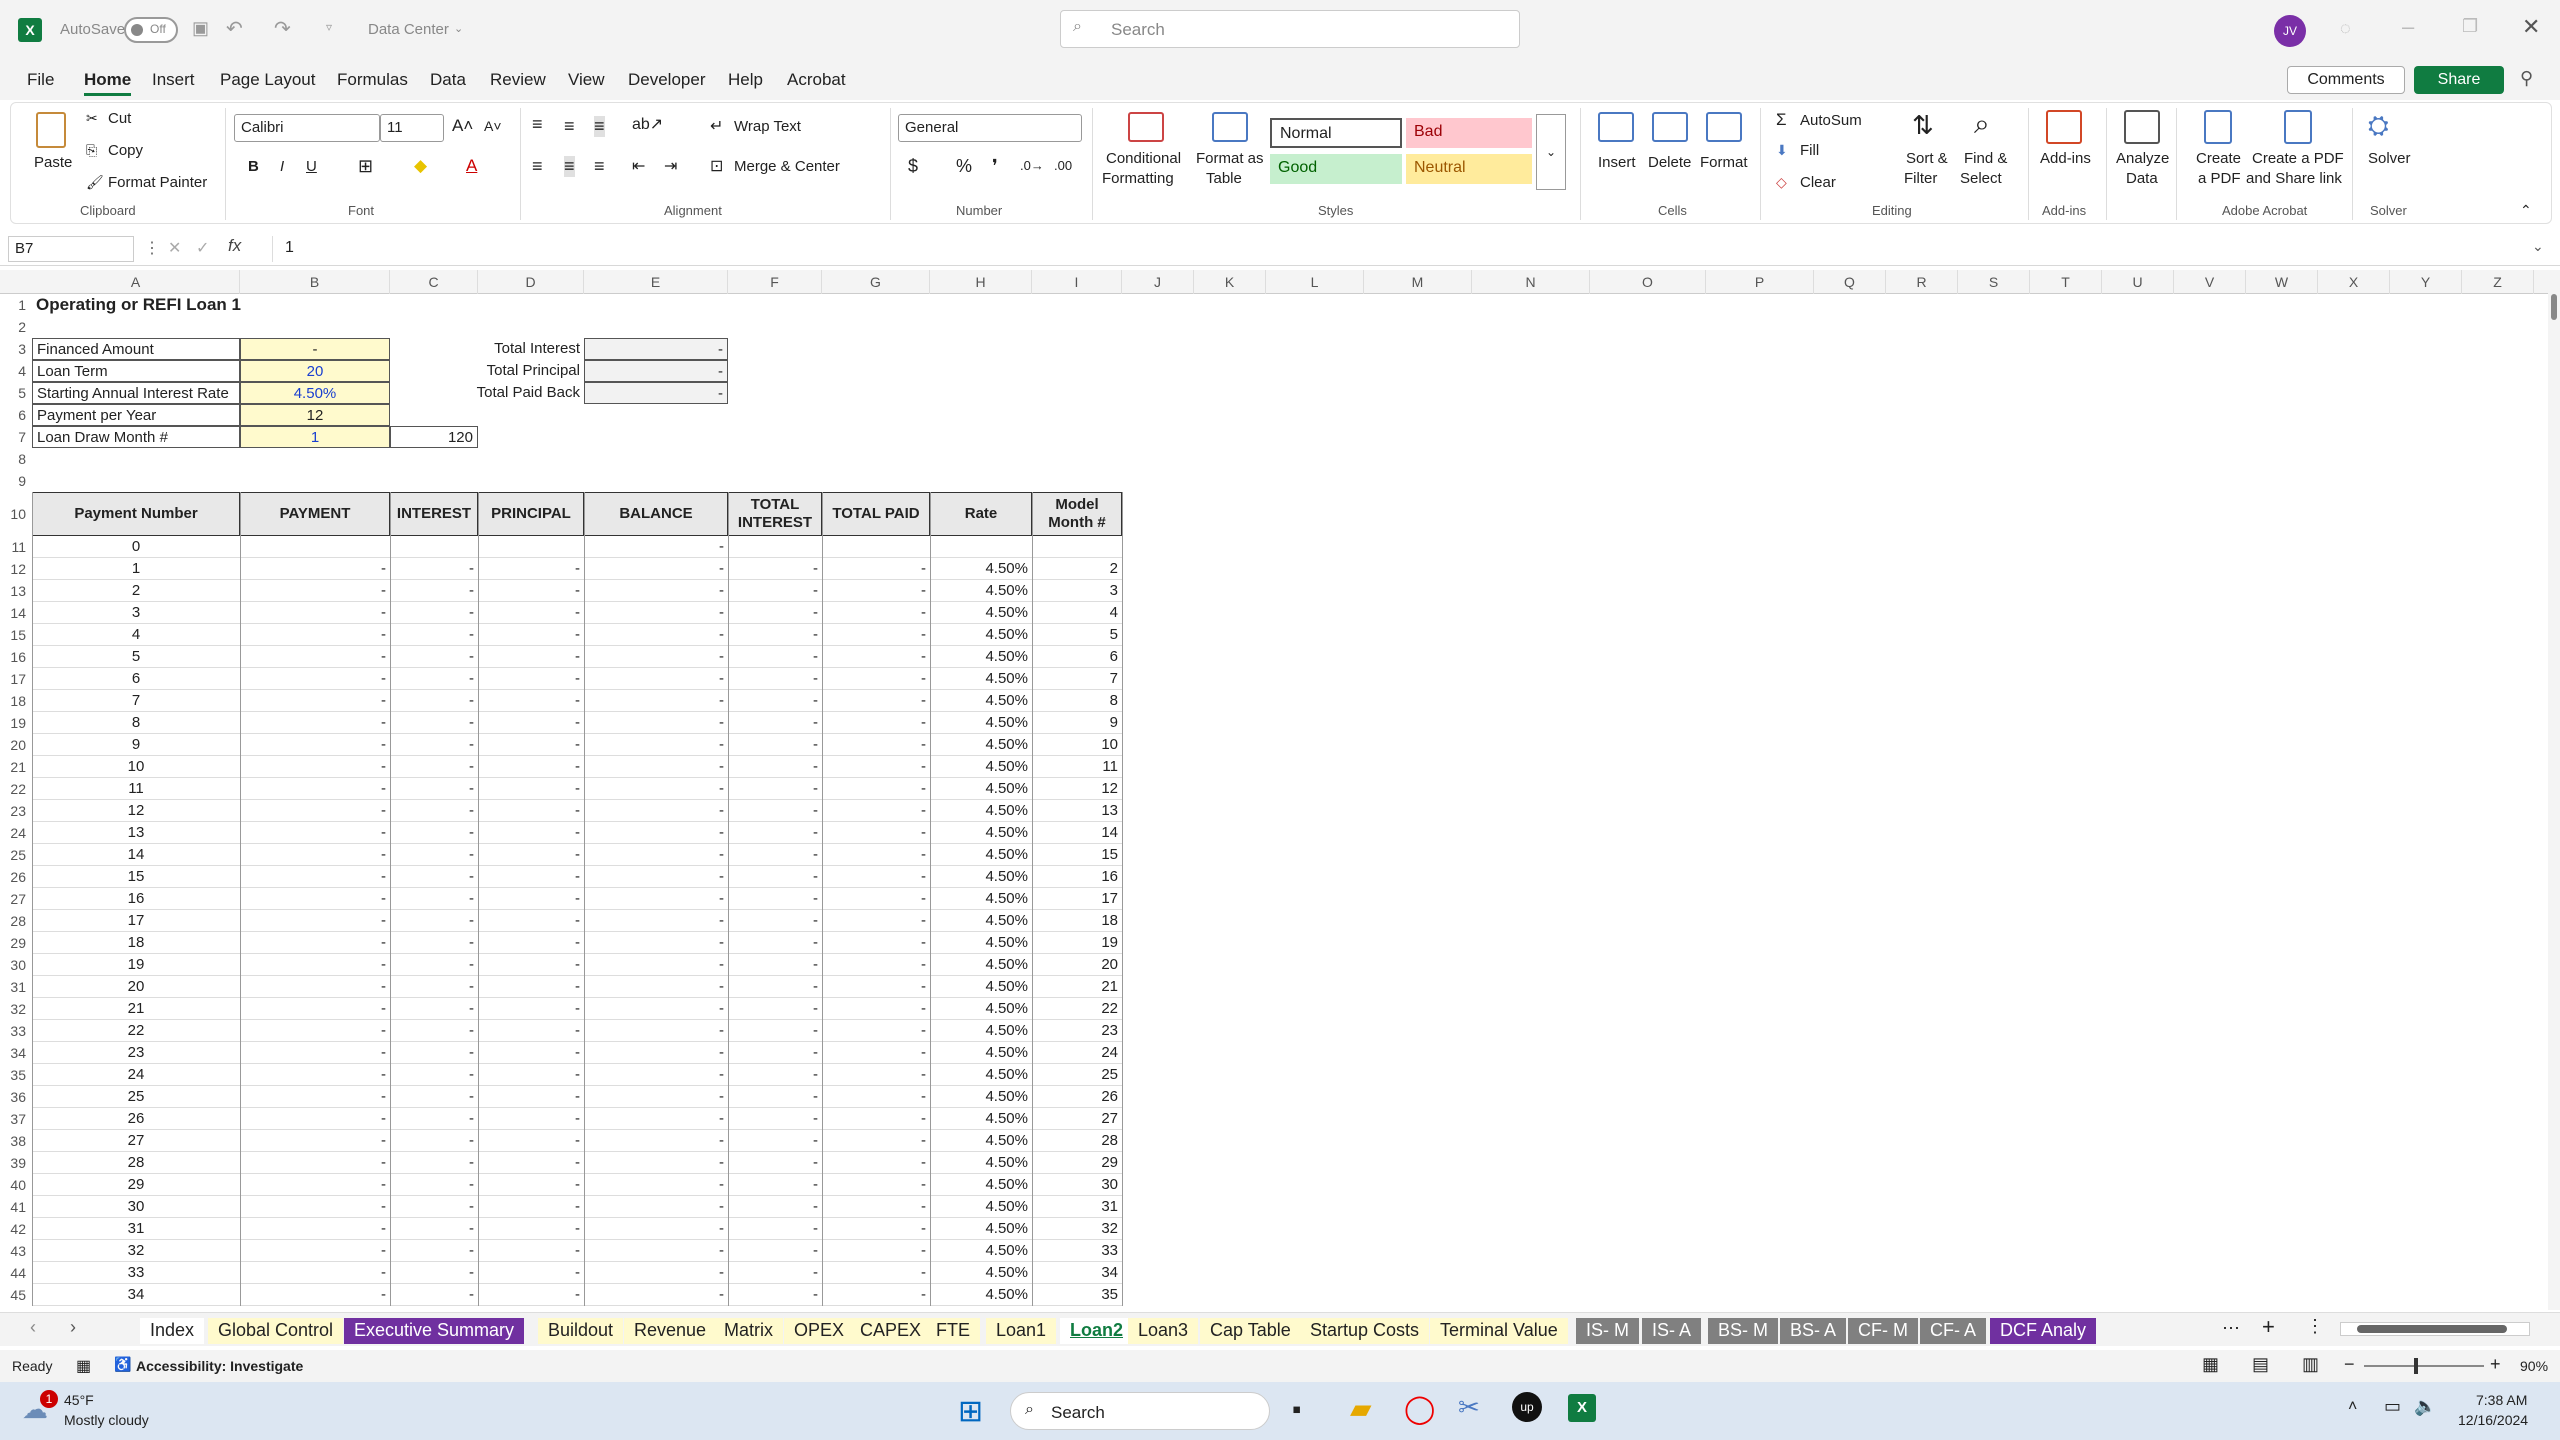 The image size is (2560, 1440). Describe the element at coordinates (16, 877) in the screenshot. I see `row-header: 26` at that location.